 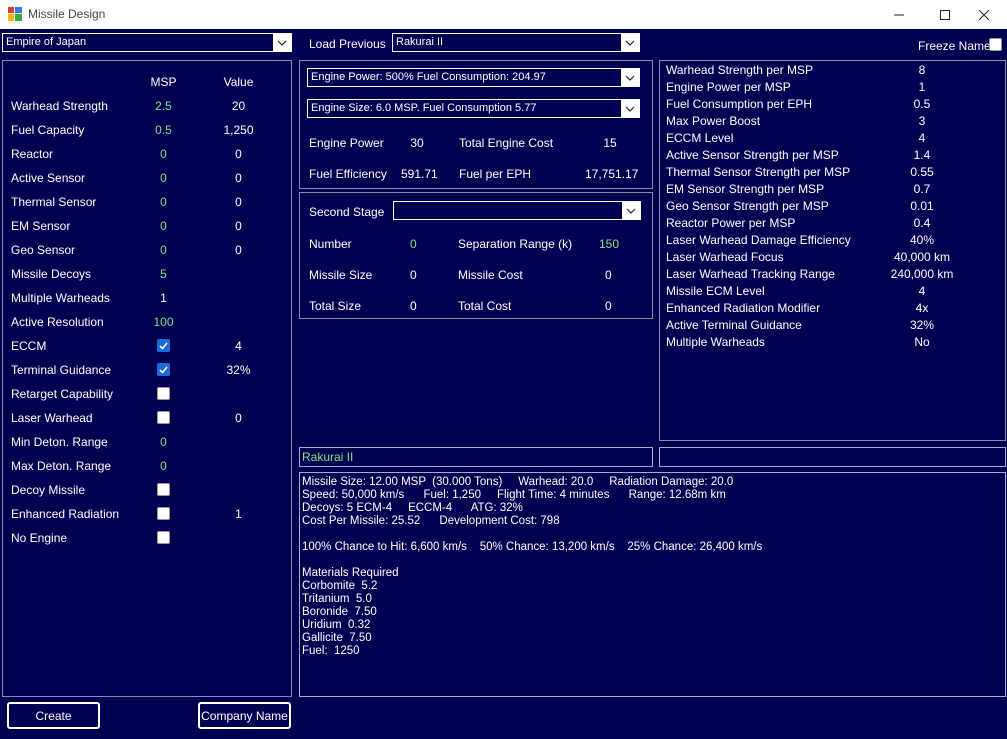 I want to click on tech-label: Laser Warhead Damage Efficiency, so click(x=758, y=240).